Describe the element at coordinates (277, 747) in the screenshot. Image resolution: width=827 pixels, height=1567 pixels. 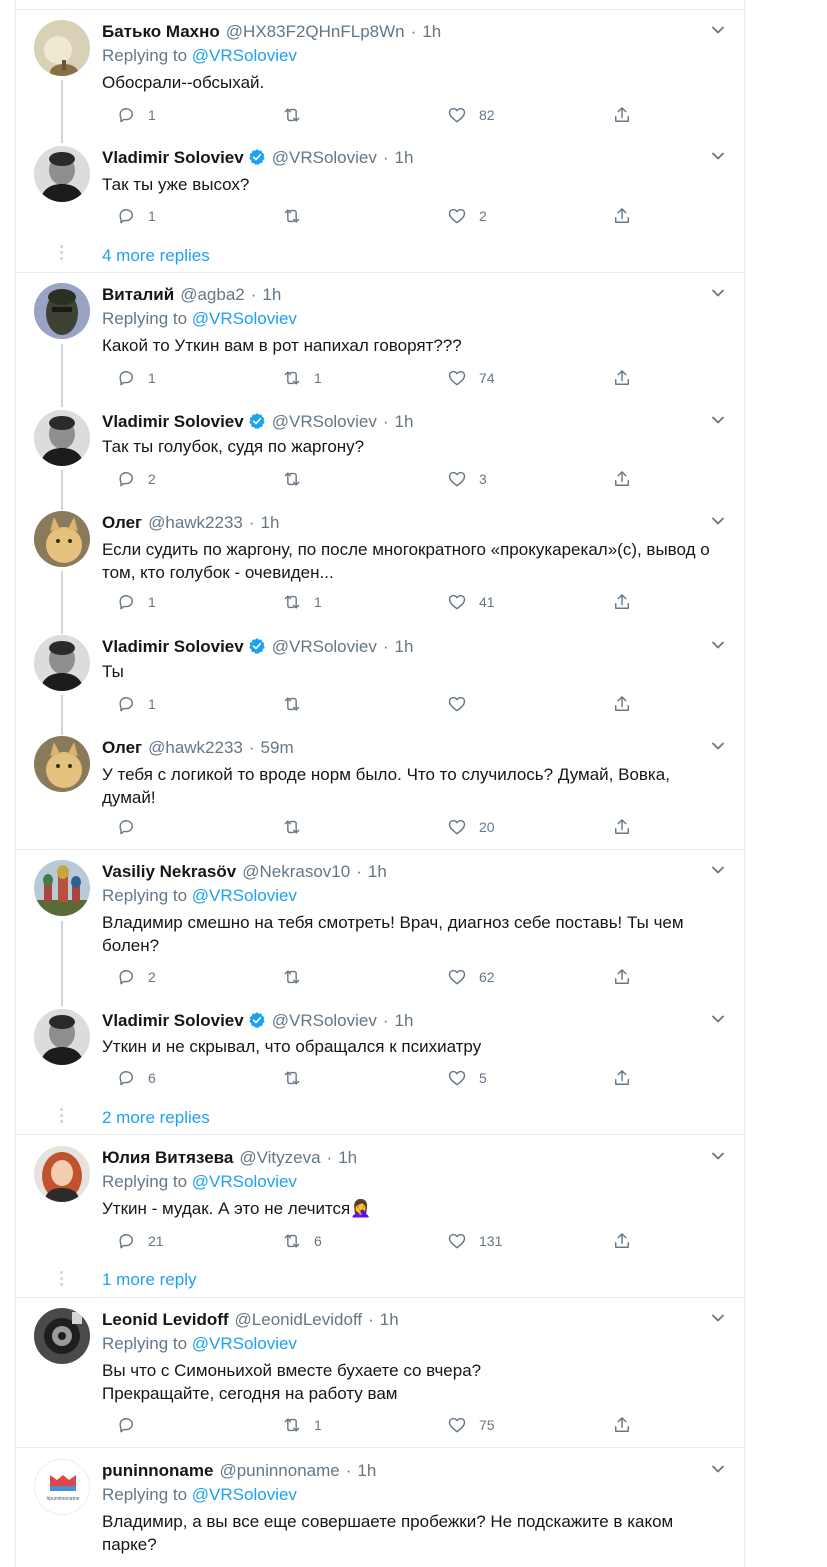
I see `timestamp: 59m` at that location.